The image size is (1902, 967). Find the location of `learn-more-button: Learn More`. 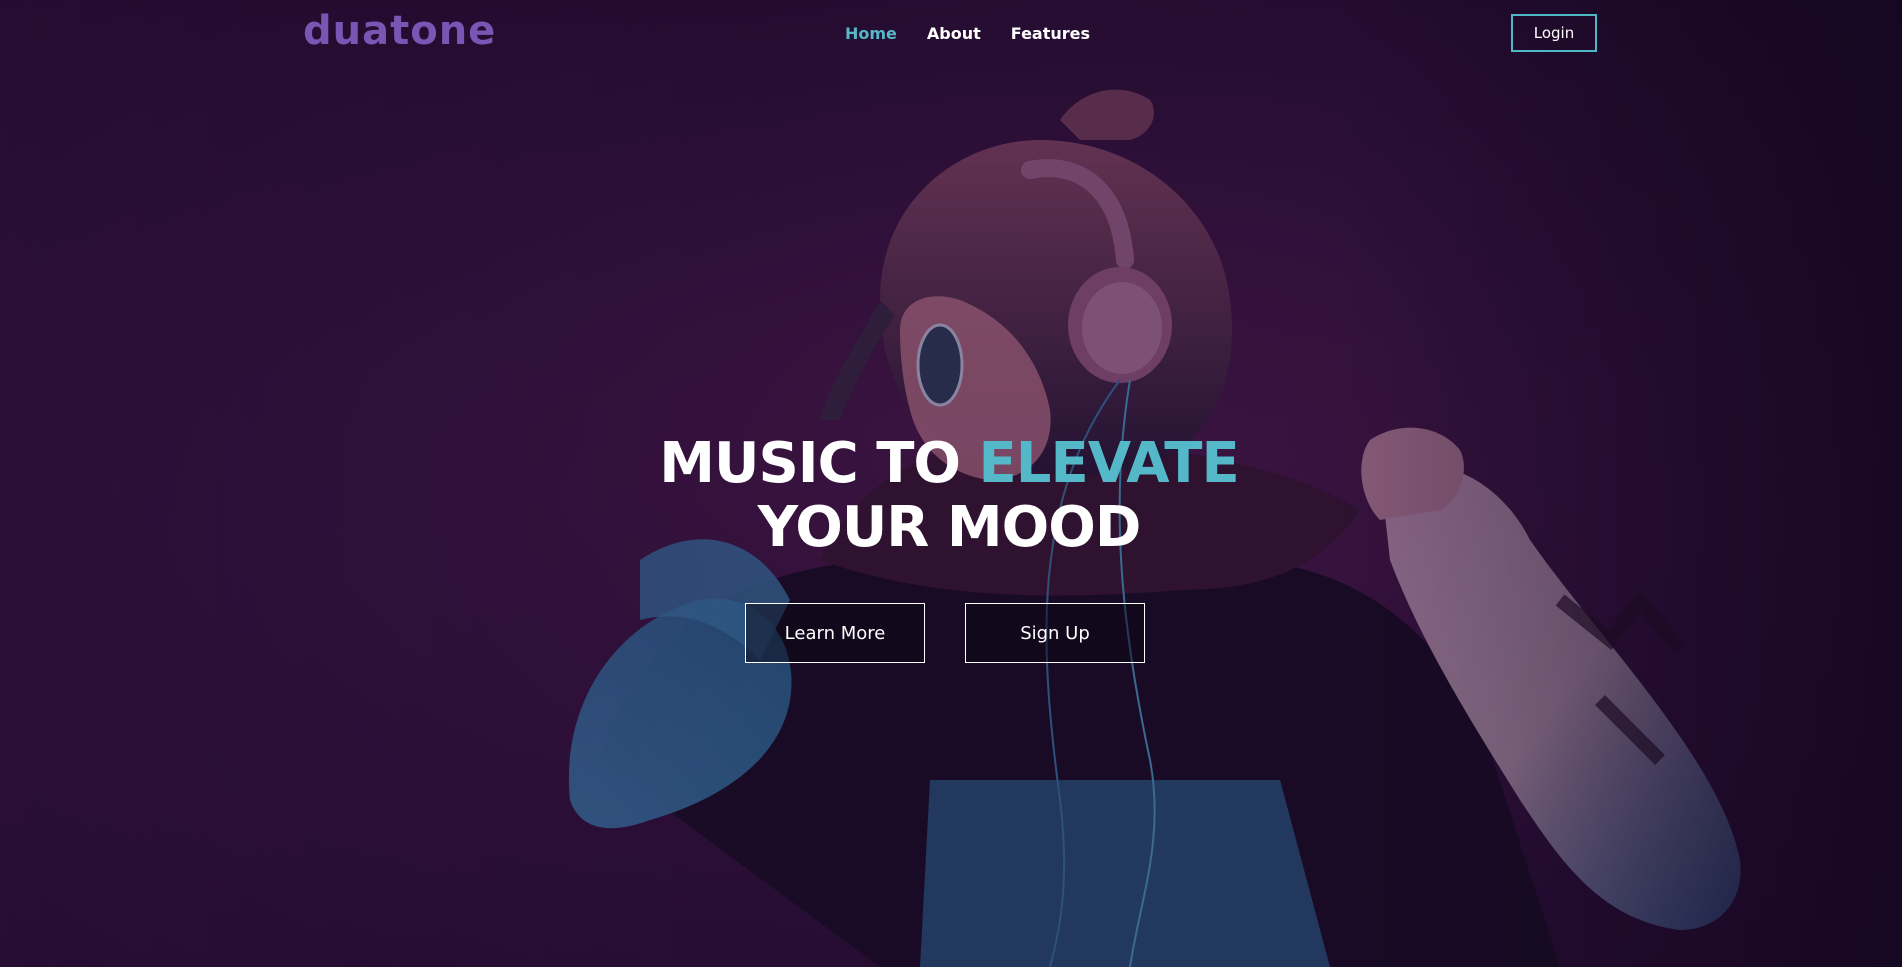

learn-more-button: Learn More is located at coordinates (835, 633).